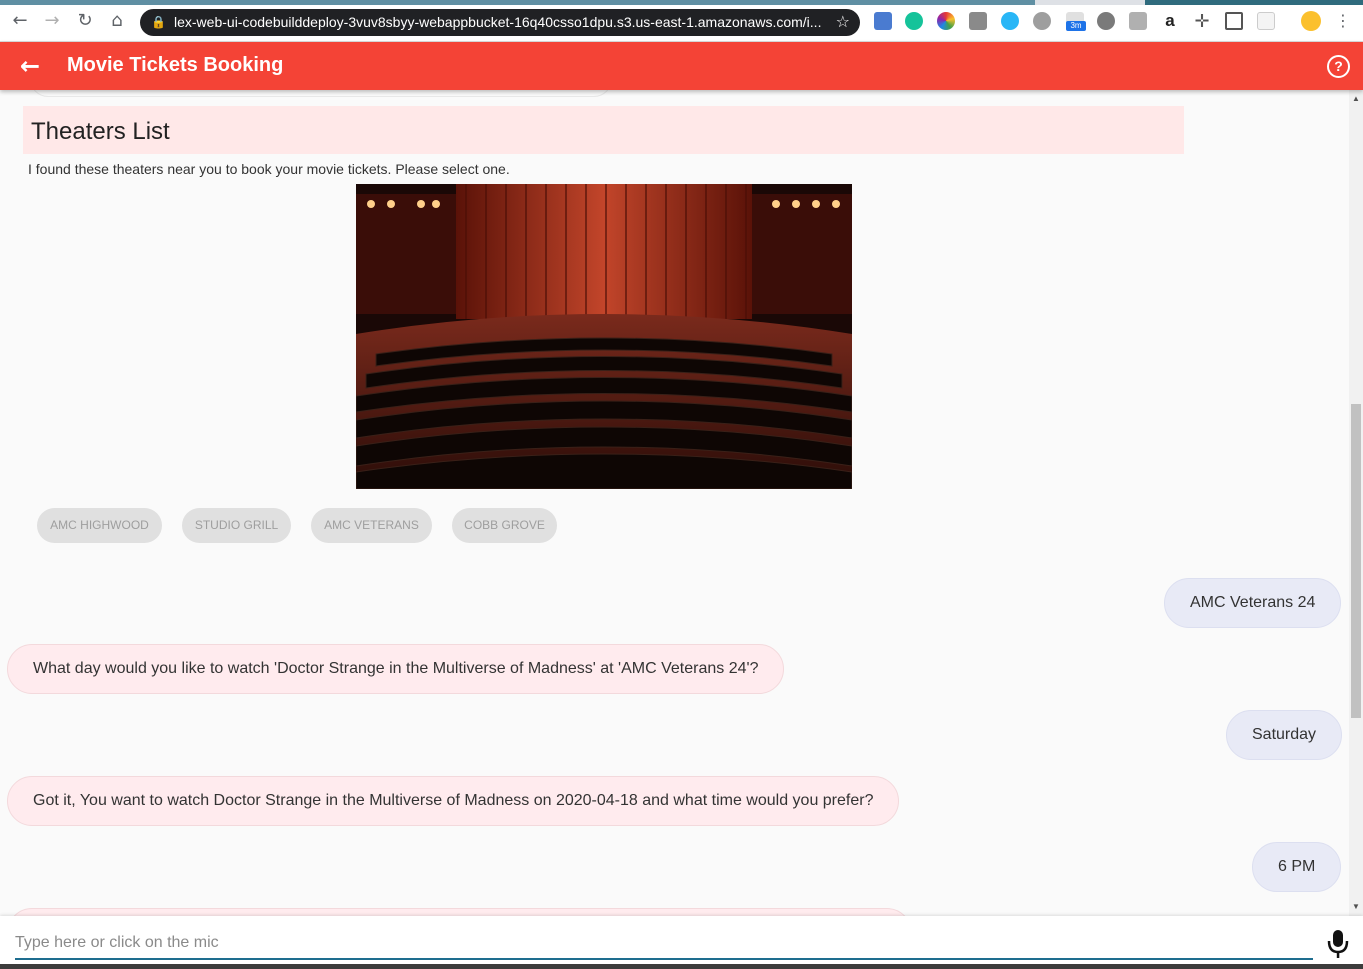  I want to click on bookmark-star-icon: ☆, so click(843, 22).